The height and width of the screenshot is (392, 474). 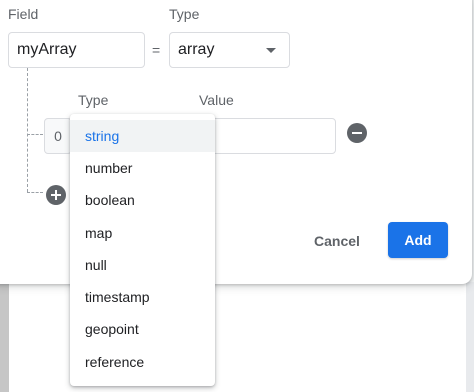 I want to click on cancel-button: Cancel, so click(x=337, y=241).